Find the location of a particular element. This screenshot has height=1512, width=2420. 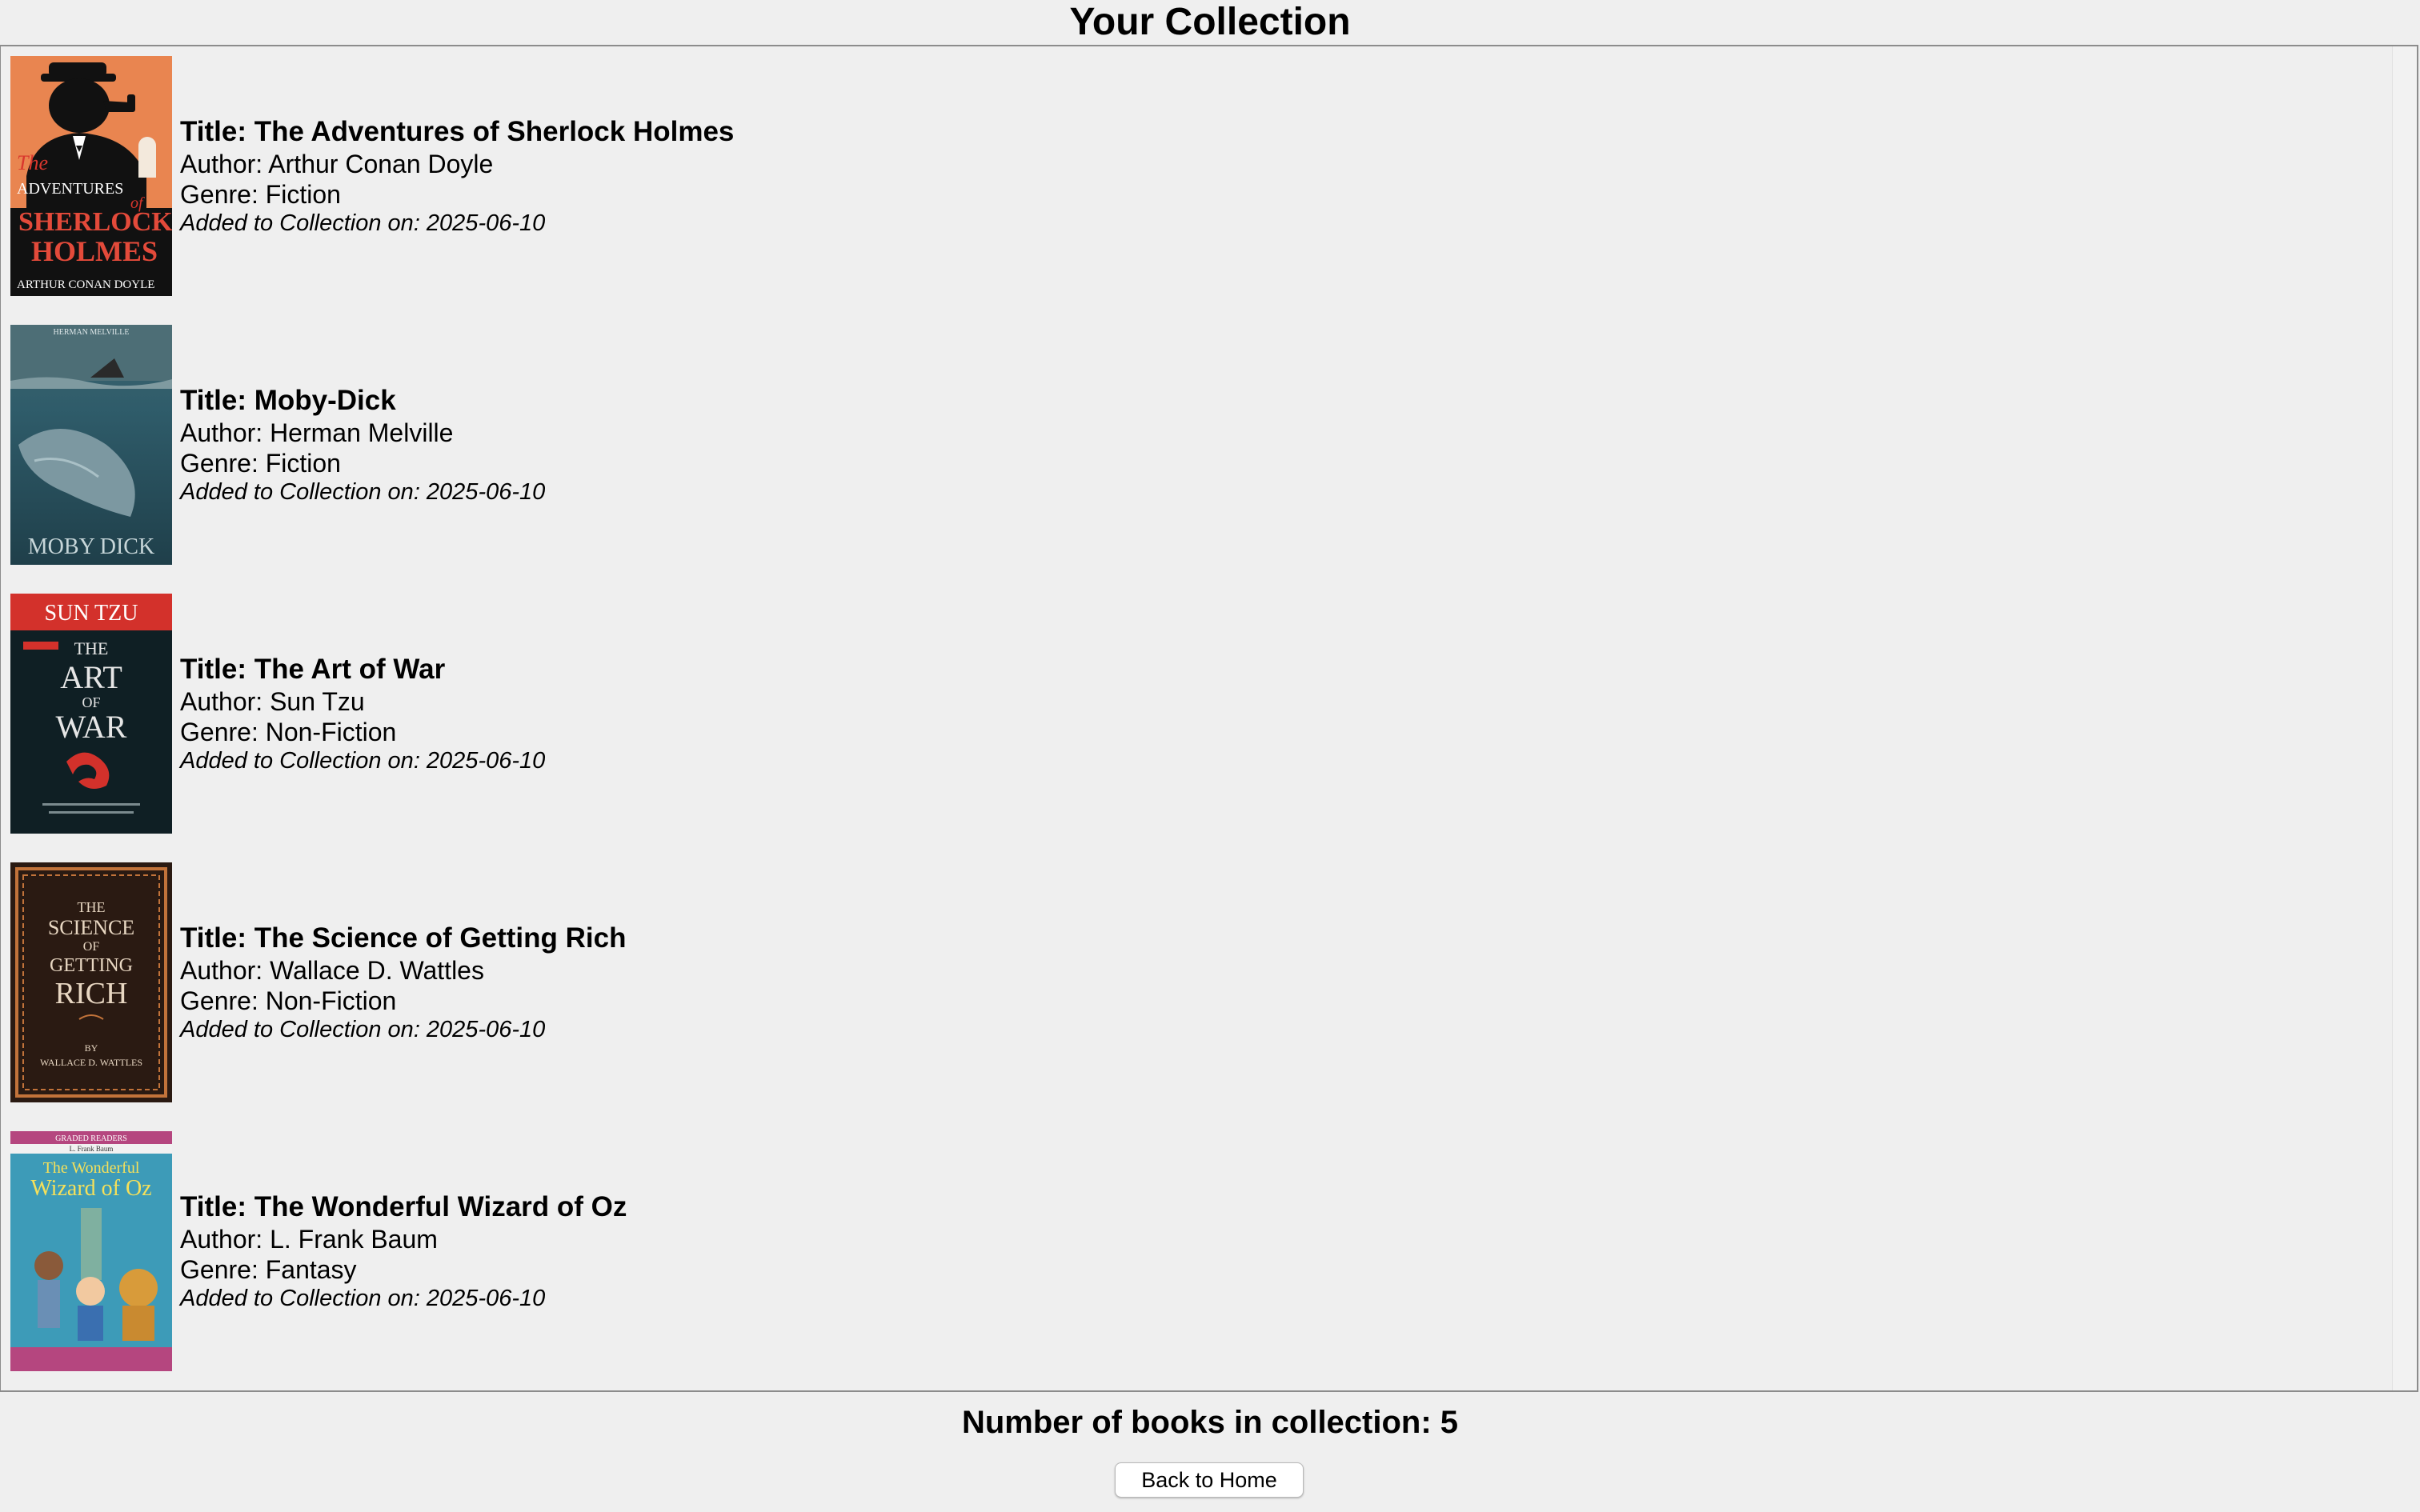

art-of-war-cover: SUN TZU THE ART OF WAR is located at coordinates (91, 714).